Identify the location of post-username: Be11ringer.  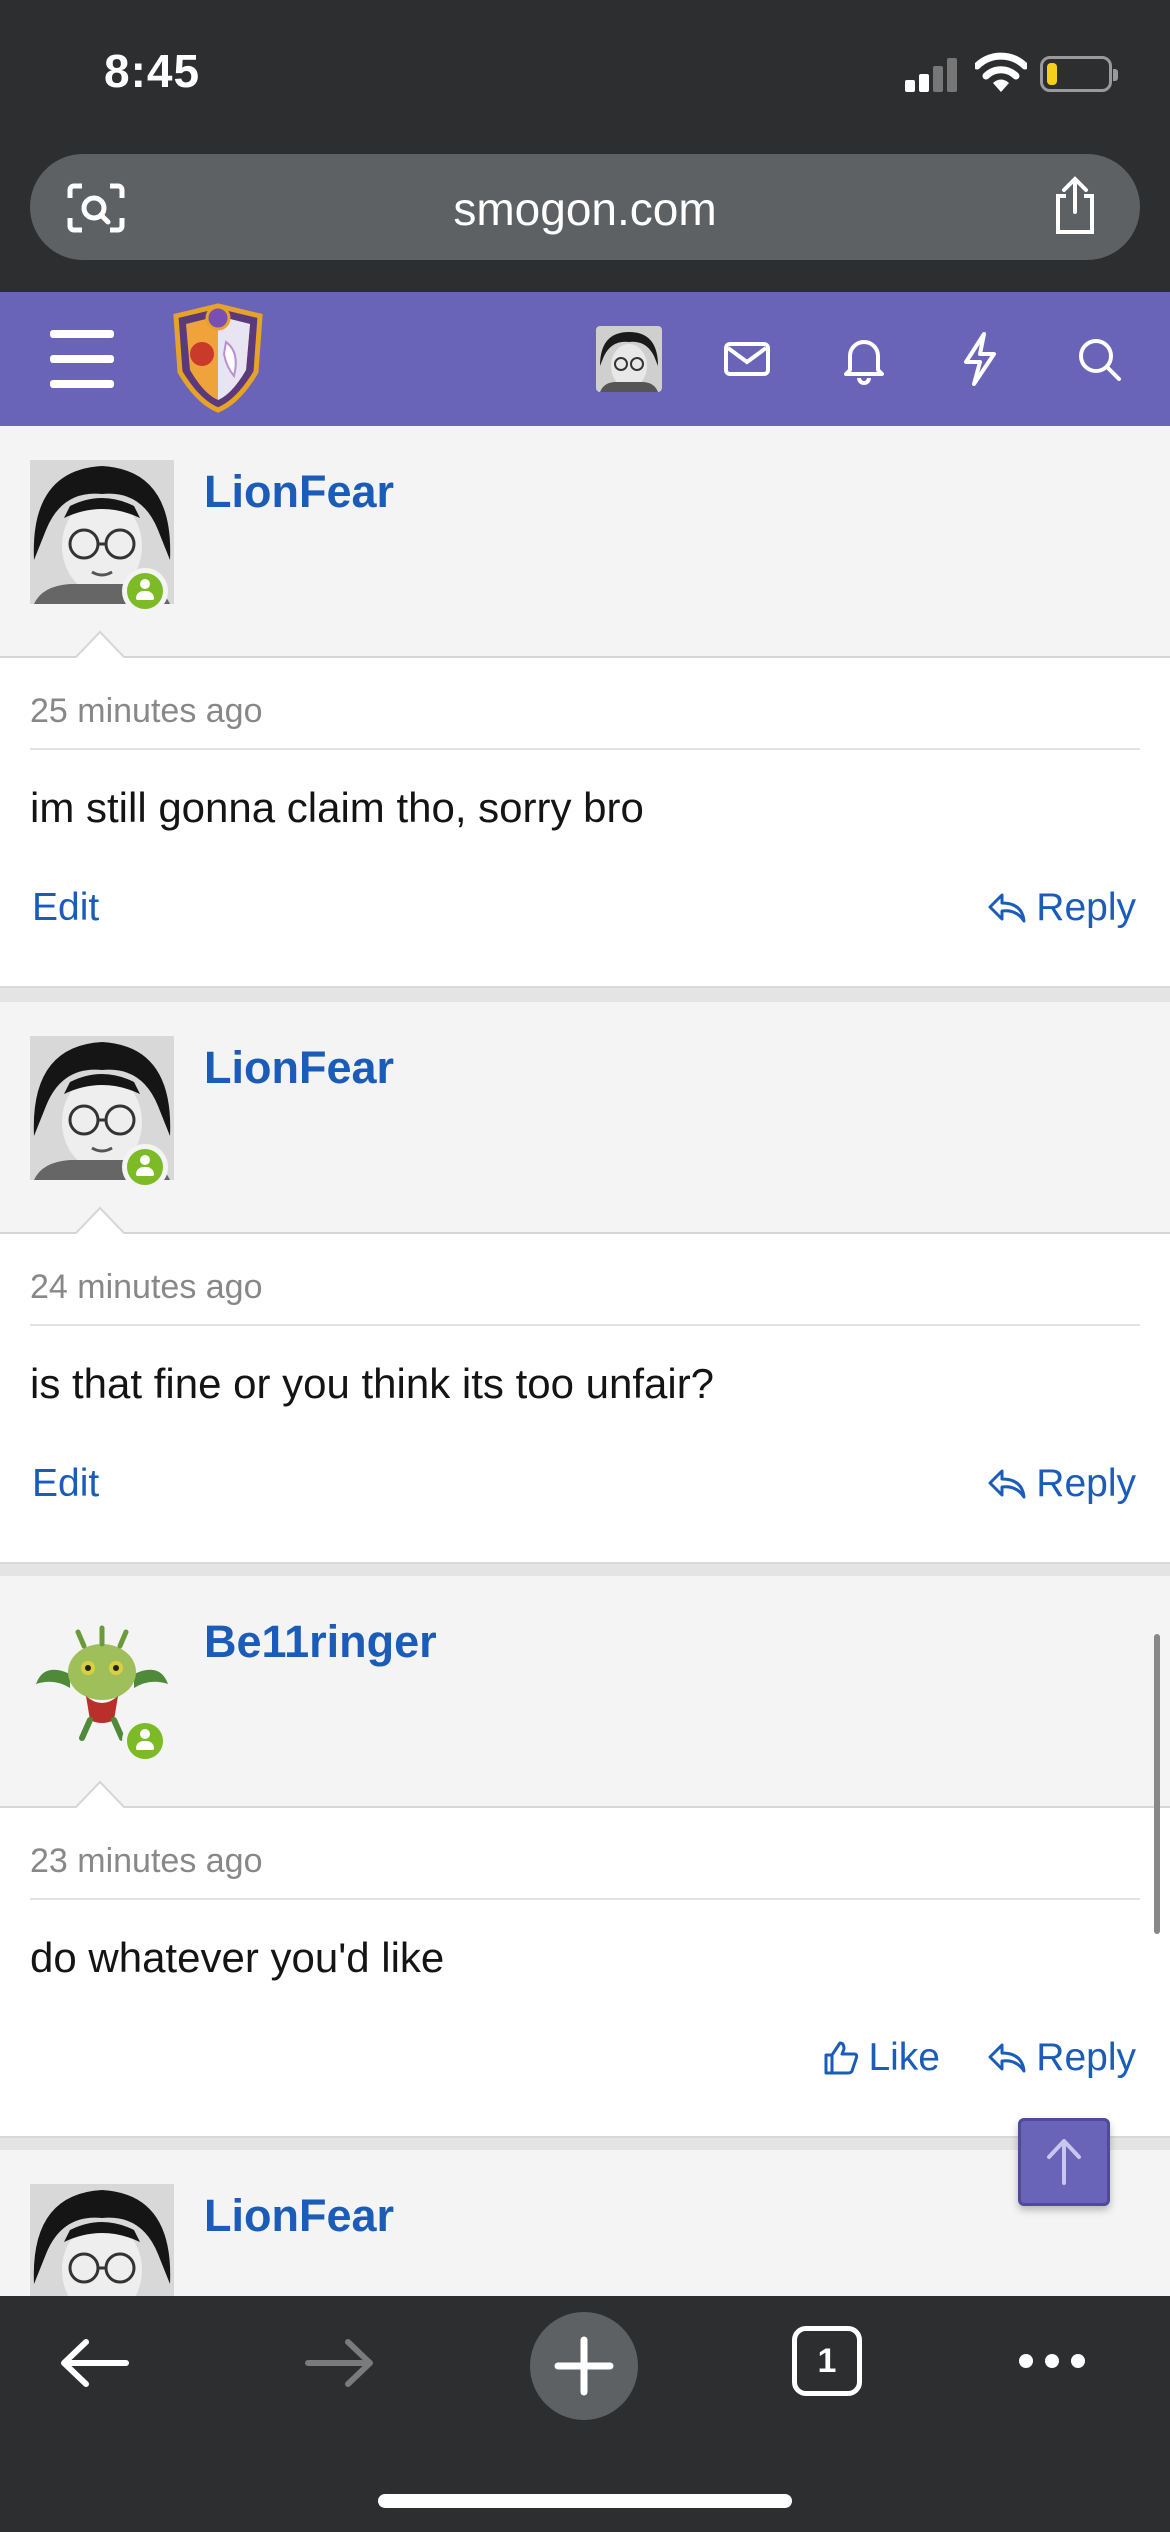
(320, 1642).